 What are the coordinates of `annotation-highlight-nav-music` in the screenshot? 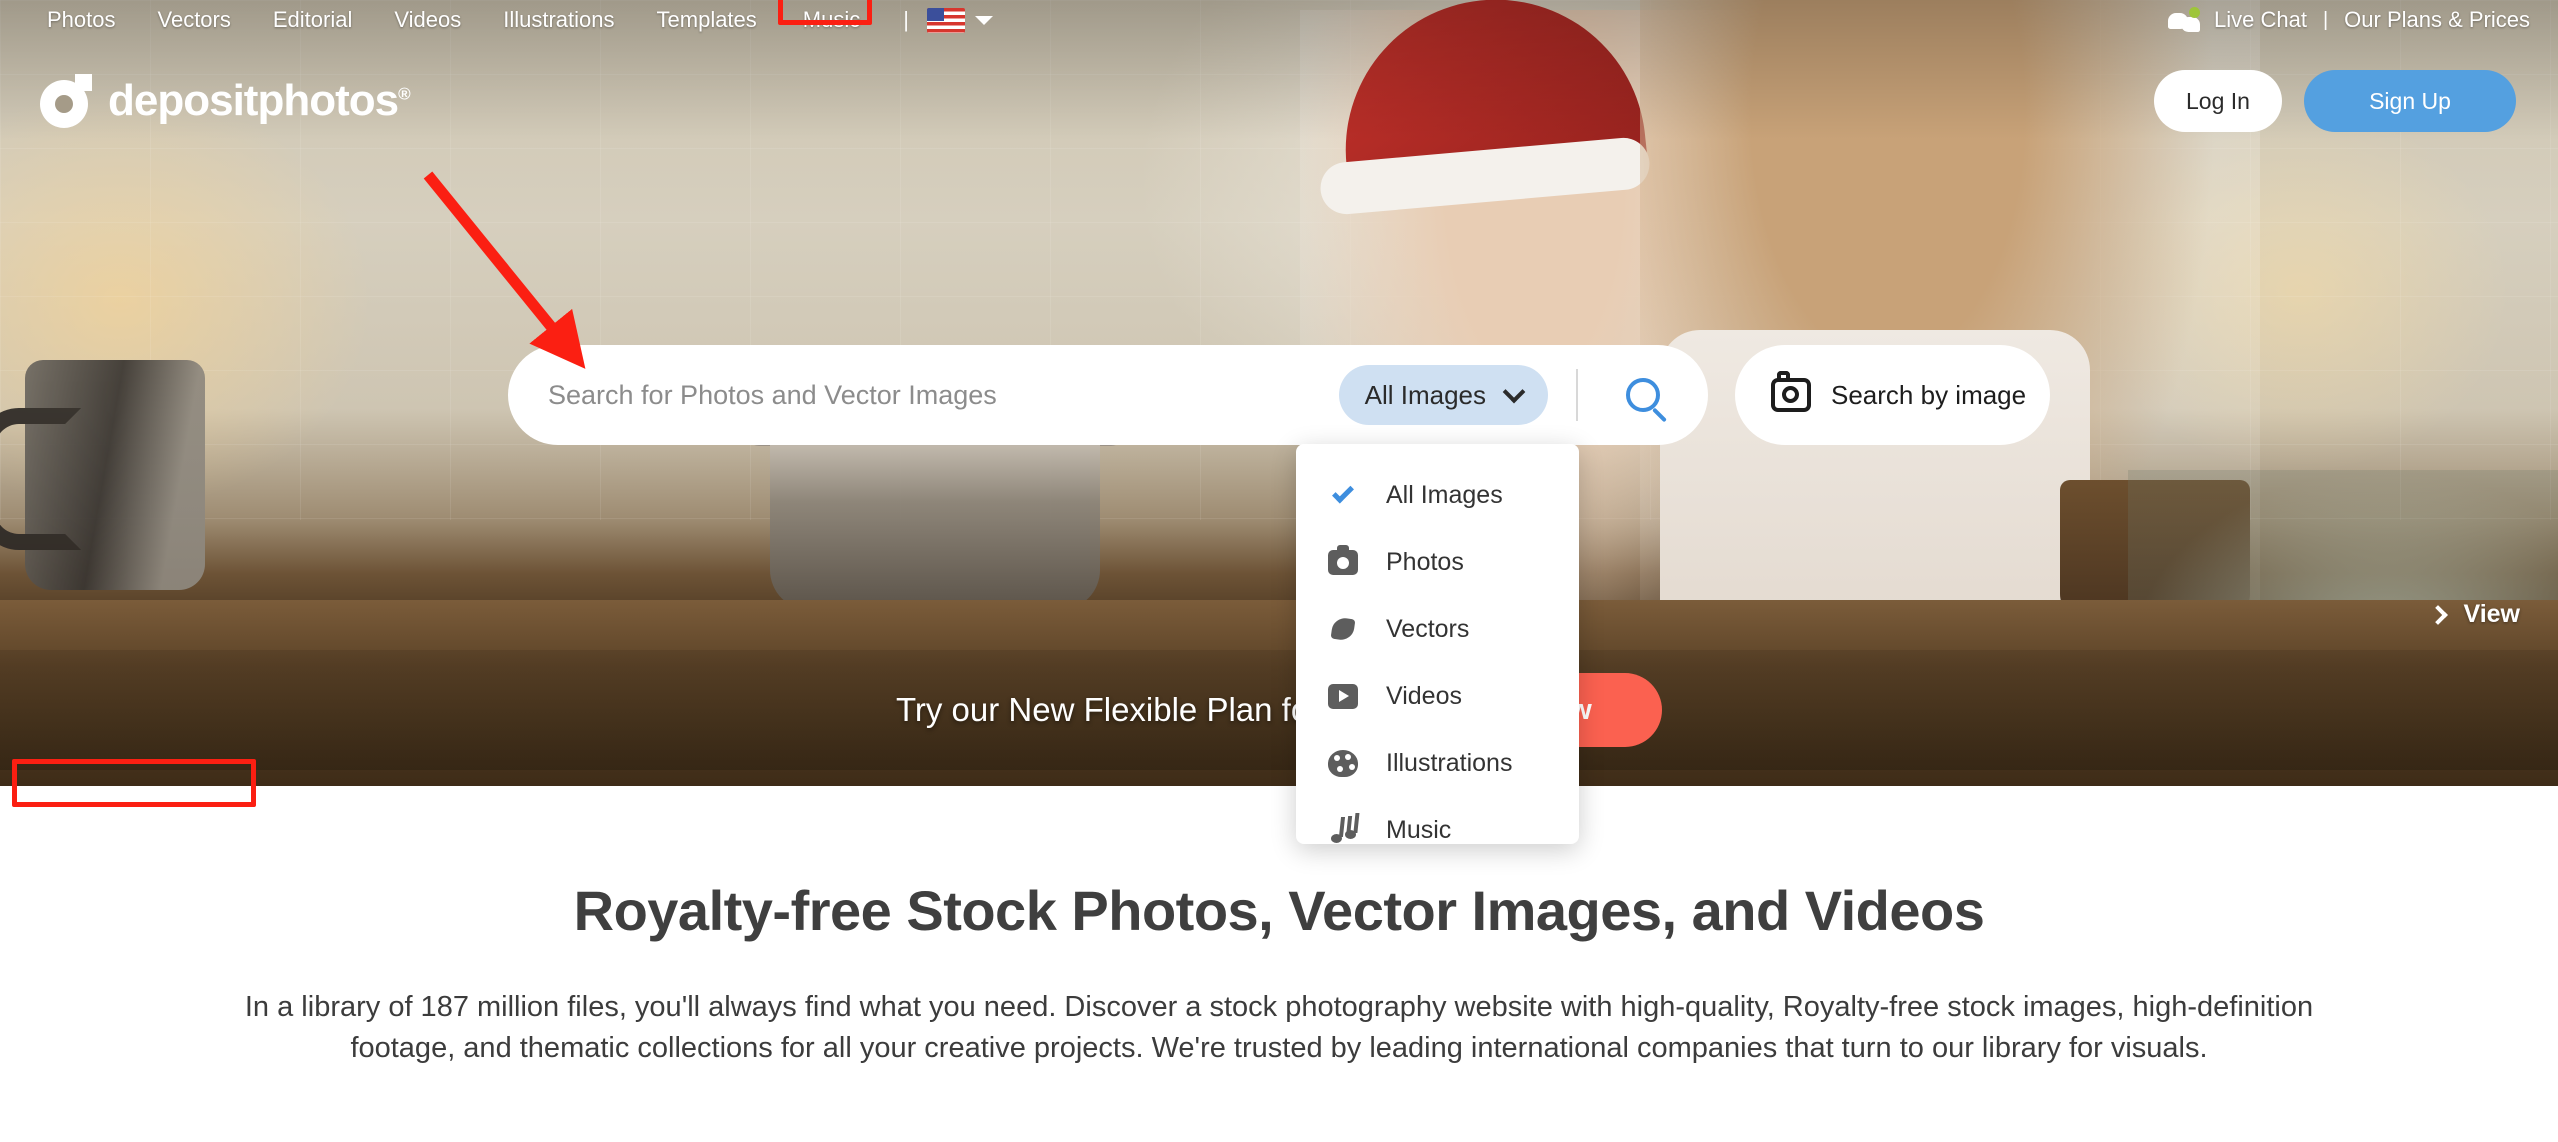 It's located at (824, 12).